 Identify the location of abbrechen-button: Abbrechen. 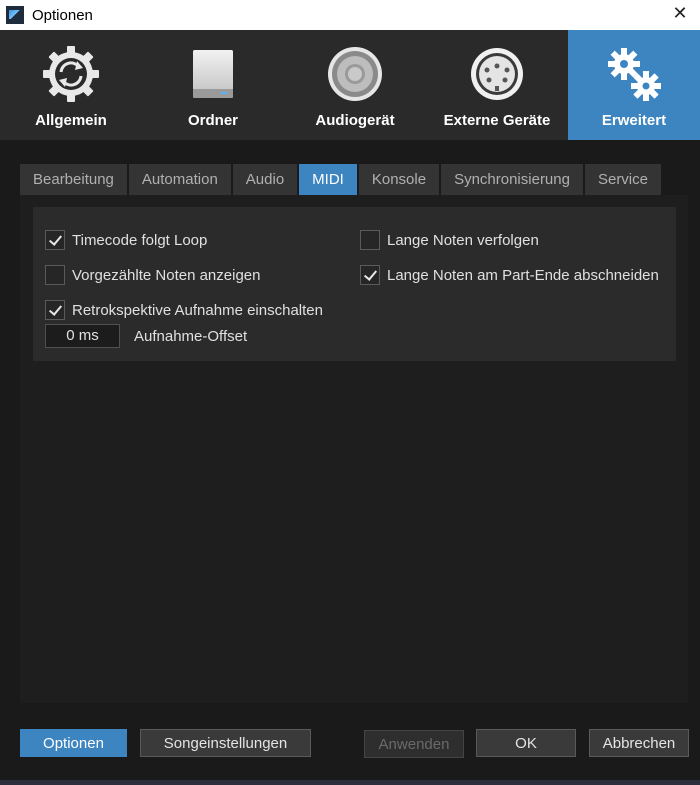
(639, 743).